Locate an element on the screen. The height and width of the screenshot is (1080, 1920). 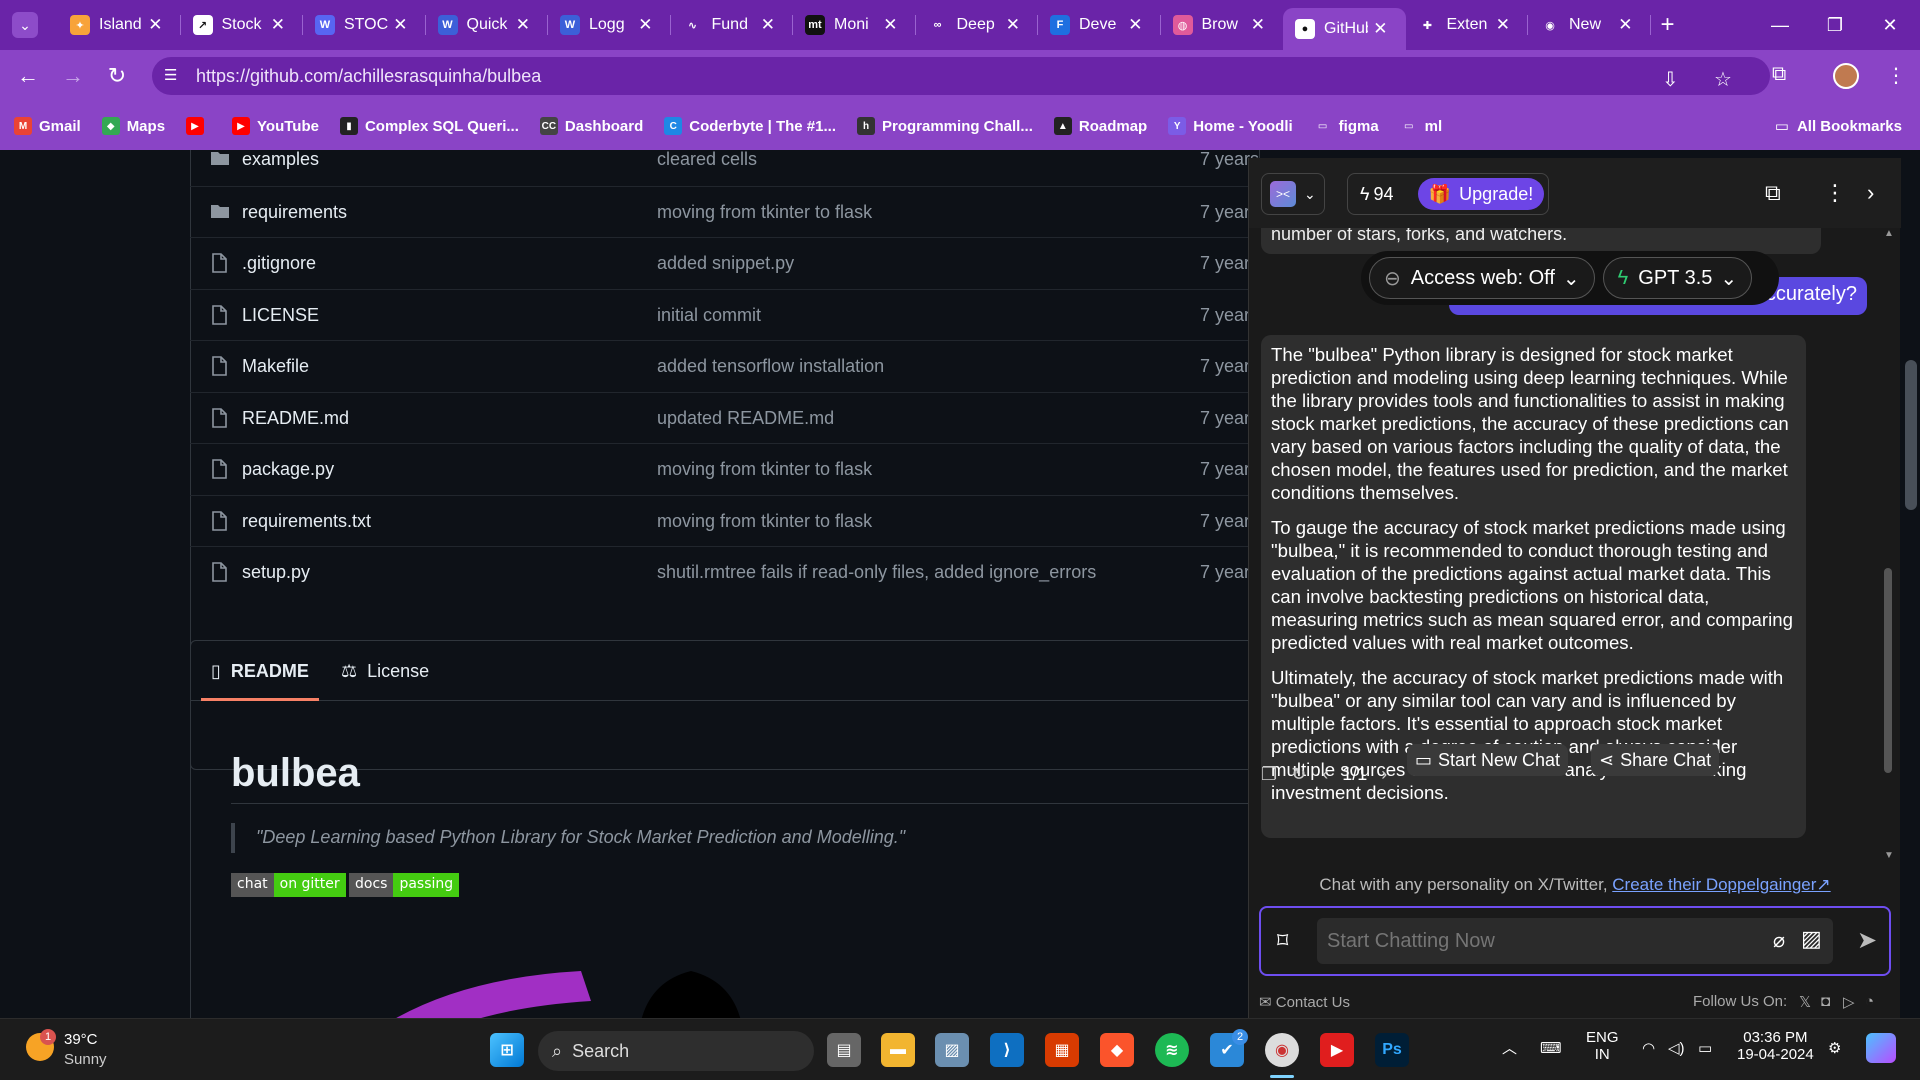
file-row: README.md updated README.md 7 years is located at coordinates (725, 417).